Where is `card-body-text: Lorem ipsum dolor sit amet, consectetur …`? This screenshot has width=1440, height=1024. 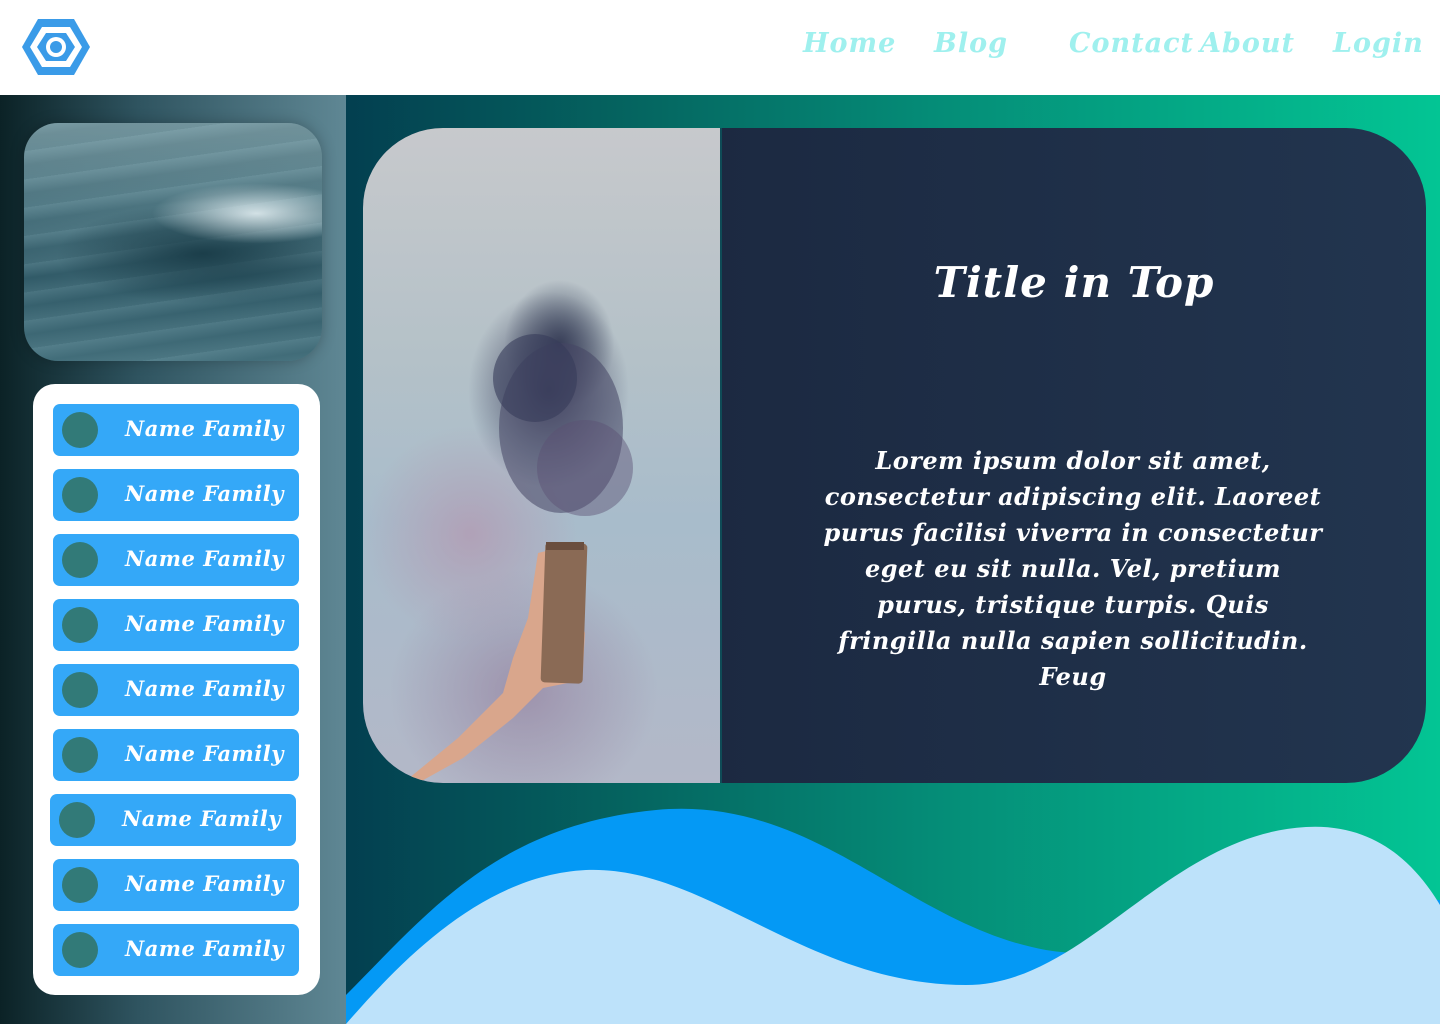 card-body-text: Lorem ipsum dolor sit amet, consectetur … is located at coordinates (1073, 568).